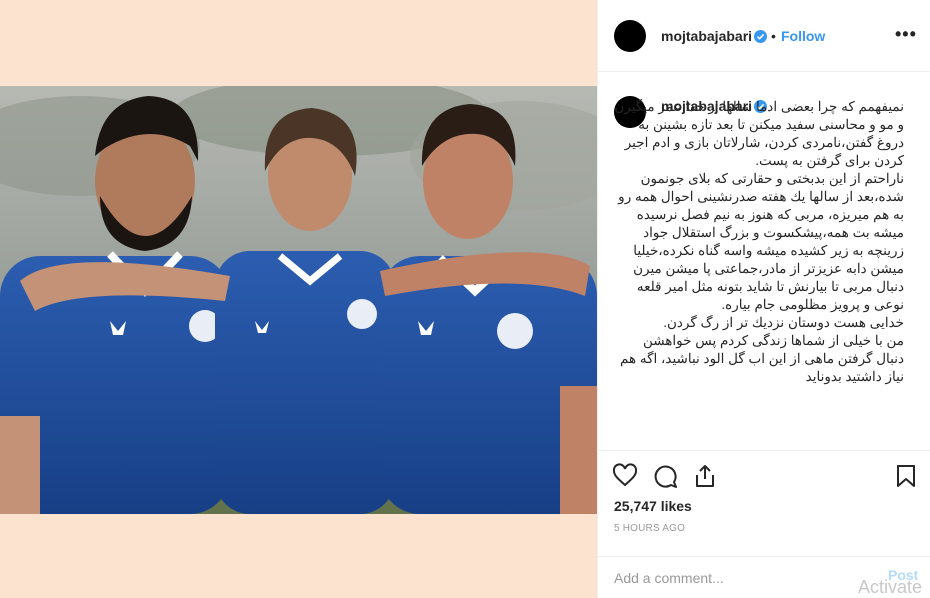 This screenshot has height=598, width=930. What do you see at coordinates (625, 476) in the screenshot?
I see `heart-icon` at bounding box center [625, 476].